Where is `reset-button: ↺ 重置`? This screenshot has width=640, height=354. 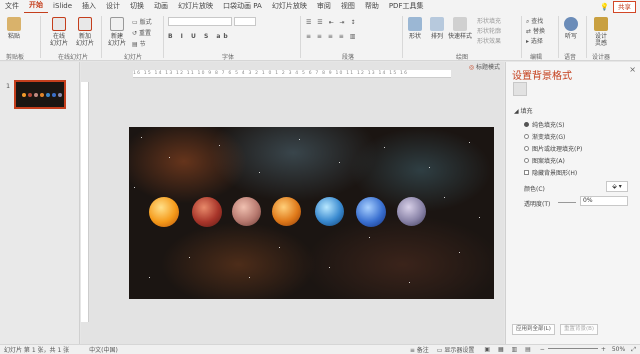 reset-button: ↺ 重置 is located at coordinates (141, 32).